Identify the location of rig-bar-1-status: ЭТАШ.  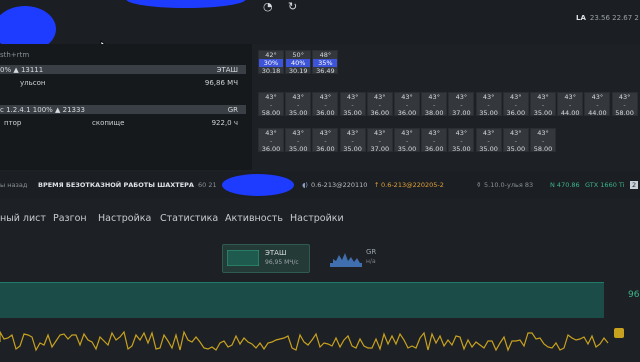
(227, 70).